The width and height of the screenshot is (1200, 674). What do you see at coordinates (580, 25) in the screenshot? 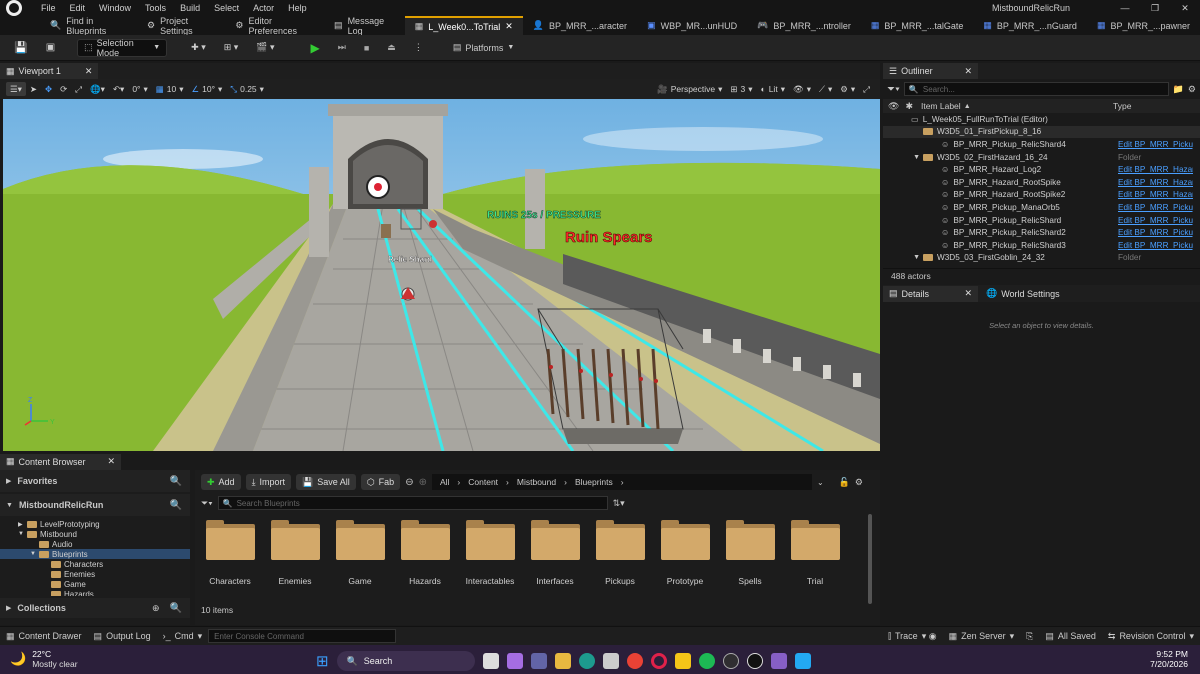
I see `document-tab: 👤 BP_MRR_...aracter` at bounding box center [580, 25].